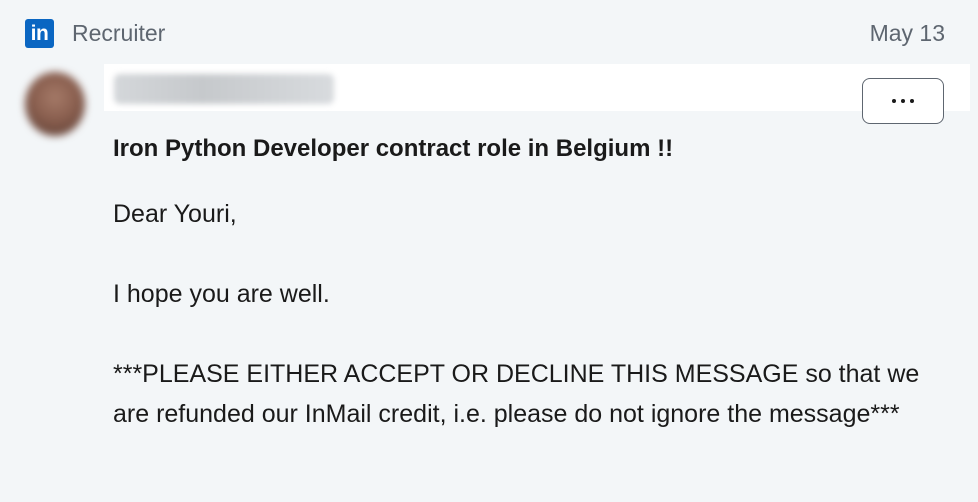 The image size is (978, 502). I want to click on ellipsis-icon, so click(903, 101).